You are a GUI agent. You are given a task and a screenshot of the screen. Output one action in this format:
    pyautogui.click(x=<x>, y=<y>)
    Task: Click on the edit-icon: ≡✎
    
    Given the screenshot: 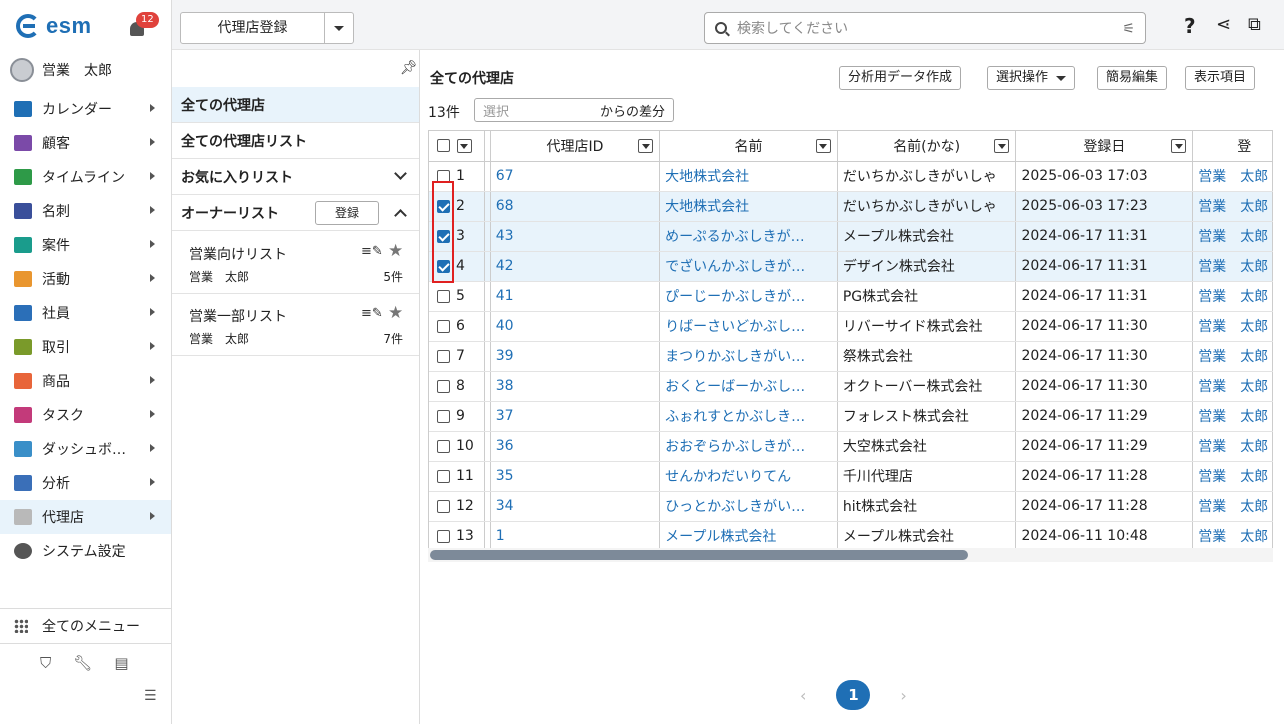 What is the action you would take?
    pyautogui.click(x=372, y=251)
    